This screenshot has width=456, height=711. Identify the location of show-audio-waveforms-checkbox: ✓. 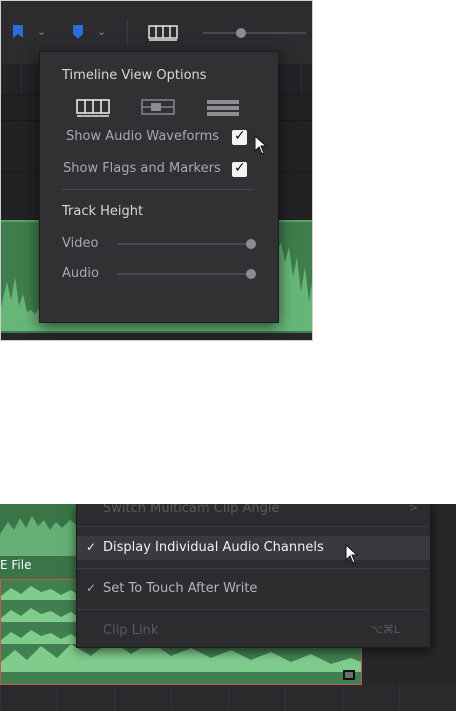
(239, 136).